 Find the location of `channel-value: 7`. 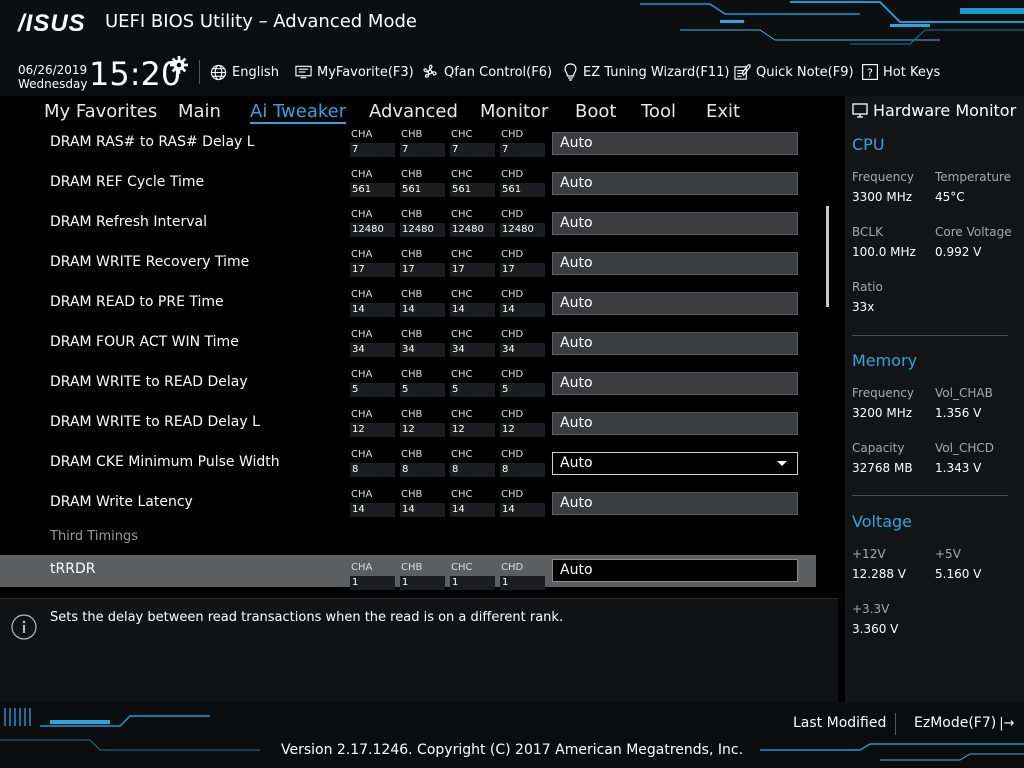

channel-value: 7 is located at coordinates (522, 150).